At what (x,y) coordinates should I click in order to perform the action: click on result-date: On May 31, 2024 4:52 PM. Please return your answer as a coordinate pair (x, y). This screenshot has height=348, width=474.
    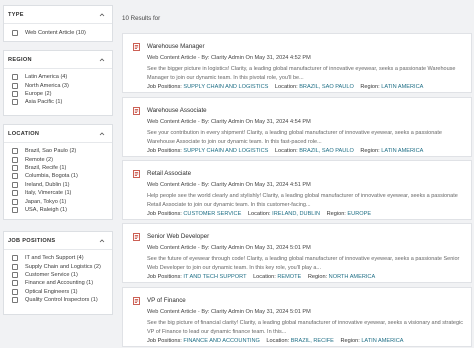
    Looking at the image, I should click on (278, 58).